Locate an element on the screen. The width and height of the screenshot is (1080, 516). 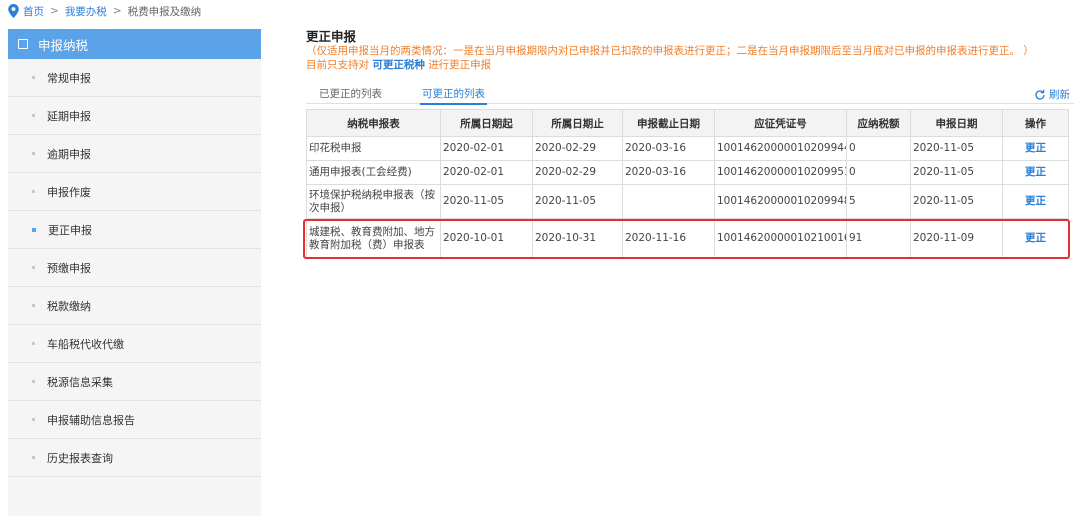
breadcrumb: 首页 > 我要办税 > 税费申报及缴纳 is located at coordinates (104, 11).